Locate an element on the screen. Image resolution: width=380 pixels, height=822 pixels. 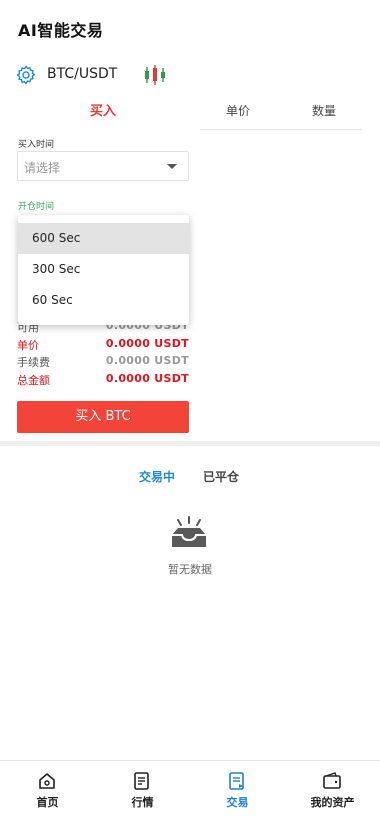
market-icon is located at coordinates (141, 781).